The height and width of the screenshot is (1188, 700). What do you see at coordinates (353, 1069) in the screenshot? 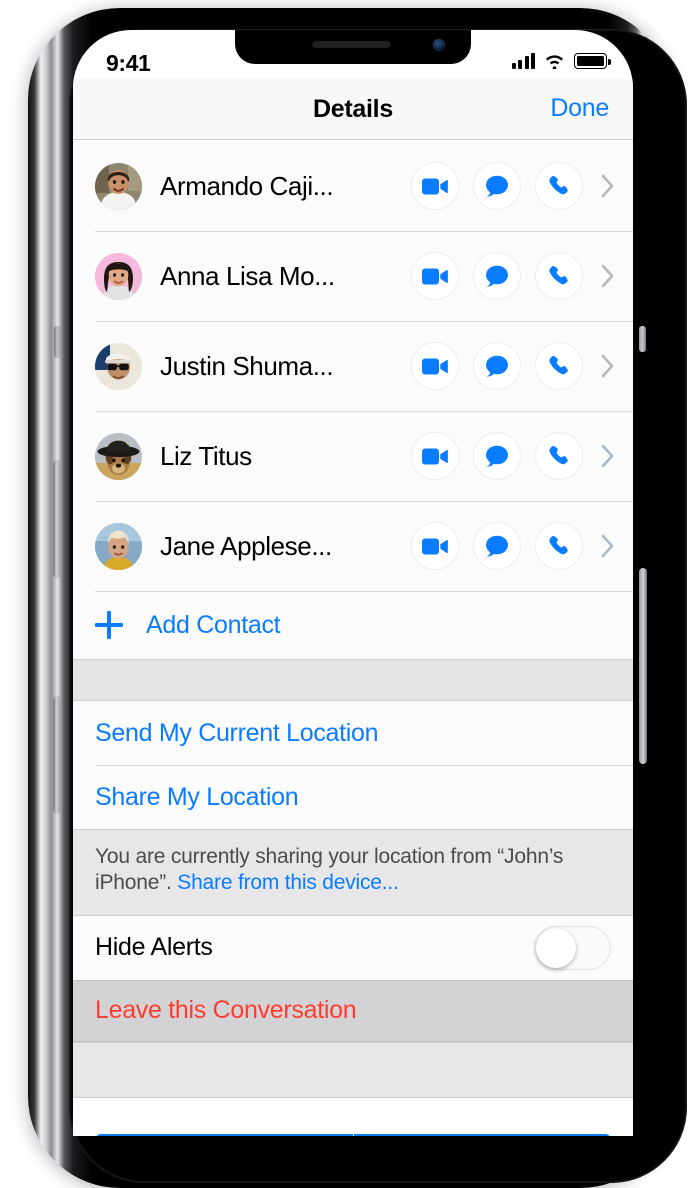
I see `section-gap-bottom` at bounding box center [353, 1069].